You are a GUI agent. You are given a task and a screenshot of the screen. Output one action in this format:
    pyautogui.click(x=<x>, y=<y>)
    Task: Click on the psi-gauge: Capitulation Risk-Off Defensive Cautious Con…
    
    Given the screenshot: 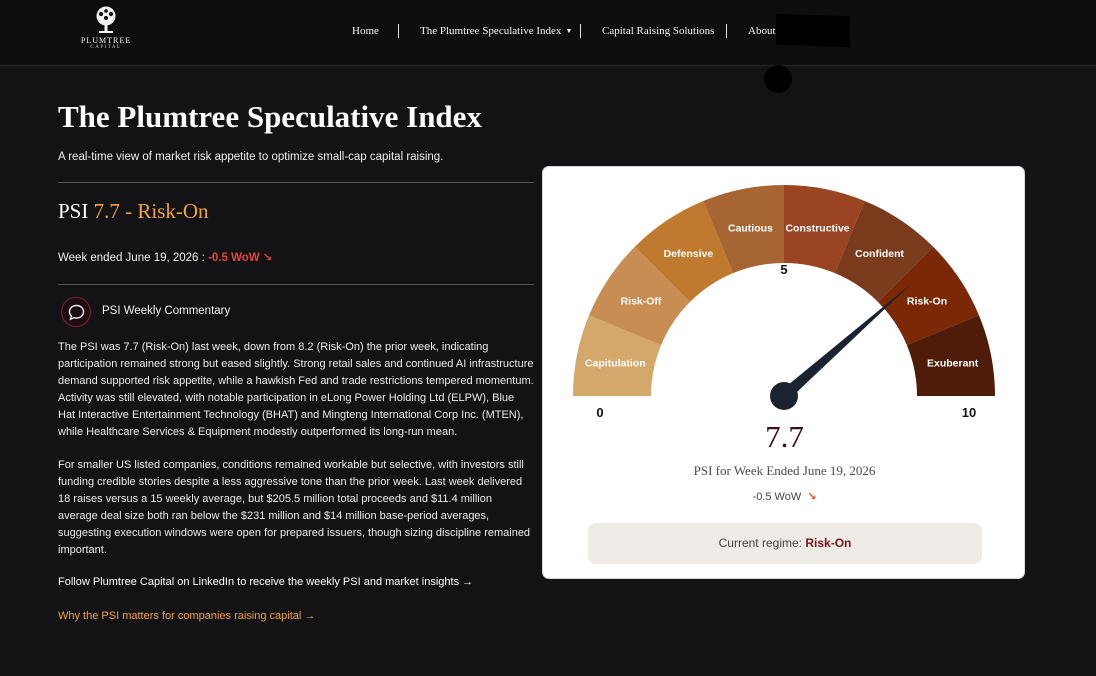 What is the action you would take?
    pyautogui.click(x=784, y=302)
    